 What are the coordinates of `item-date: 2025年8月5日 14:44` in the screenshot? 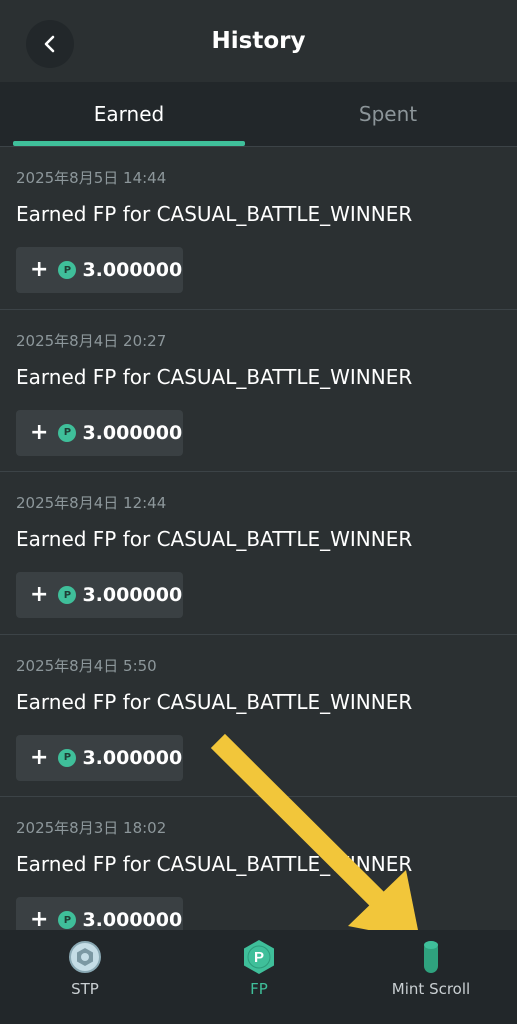 It's located at (91, 178).